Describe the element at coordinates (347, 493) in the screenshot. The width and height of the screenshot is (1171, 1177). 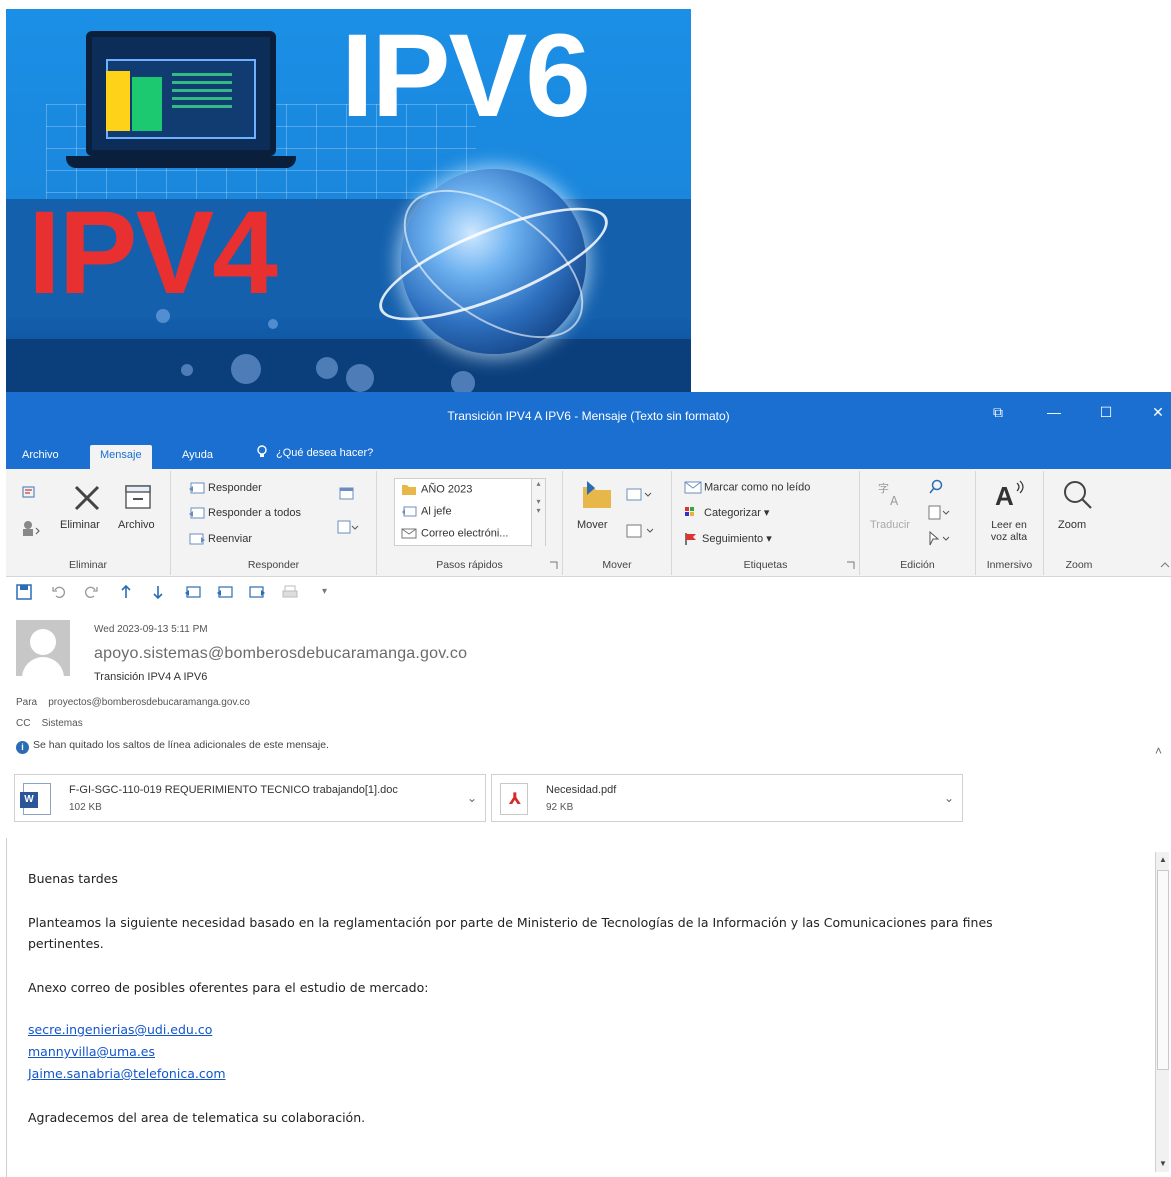
I see `meeting-reply-icon` at that location.